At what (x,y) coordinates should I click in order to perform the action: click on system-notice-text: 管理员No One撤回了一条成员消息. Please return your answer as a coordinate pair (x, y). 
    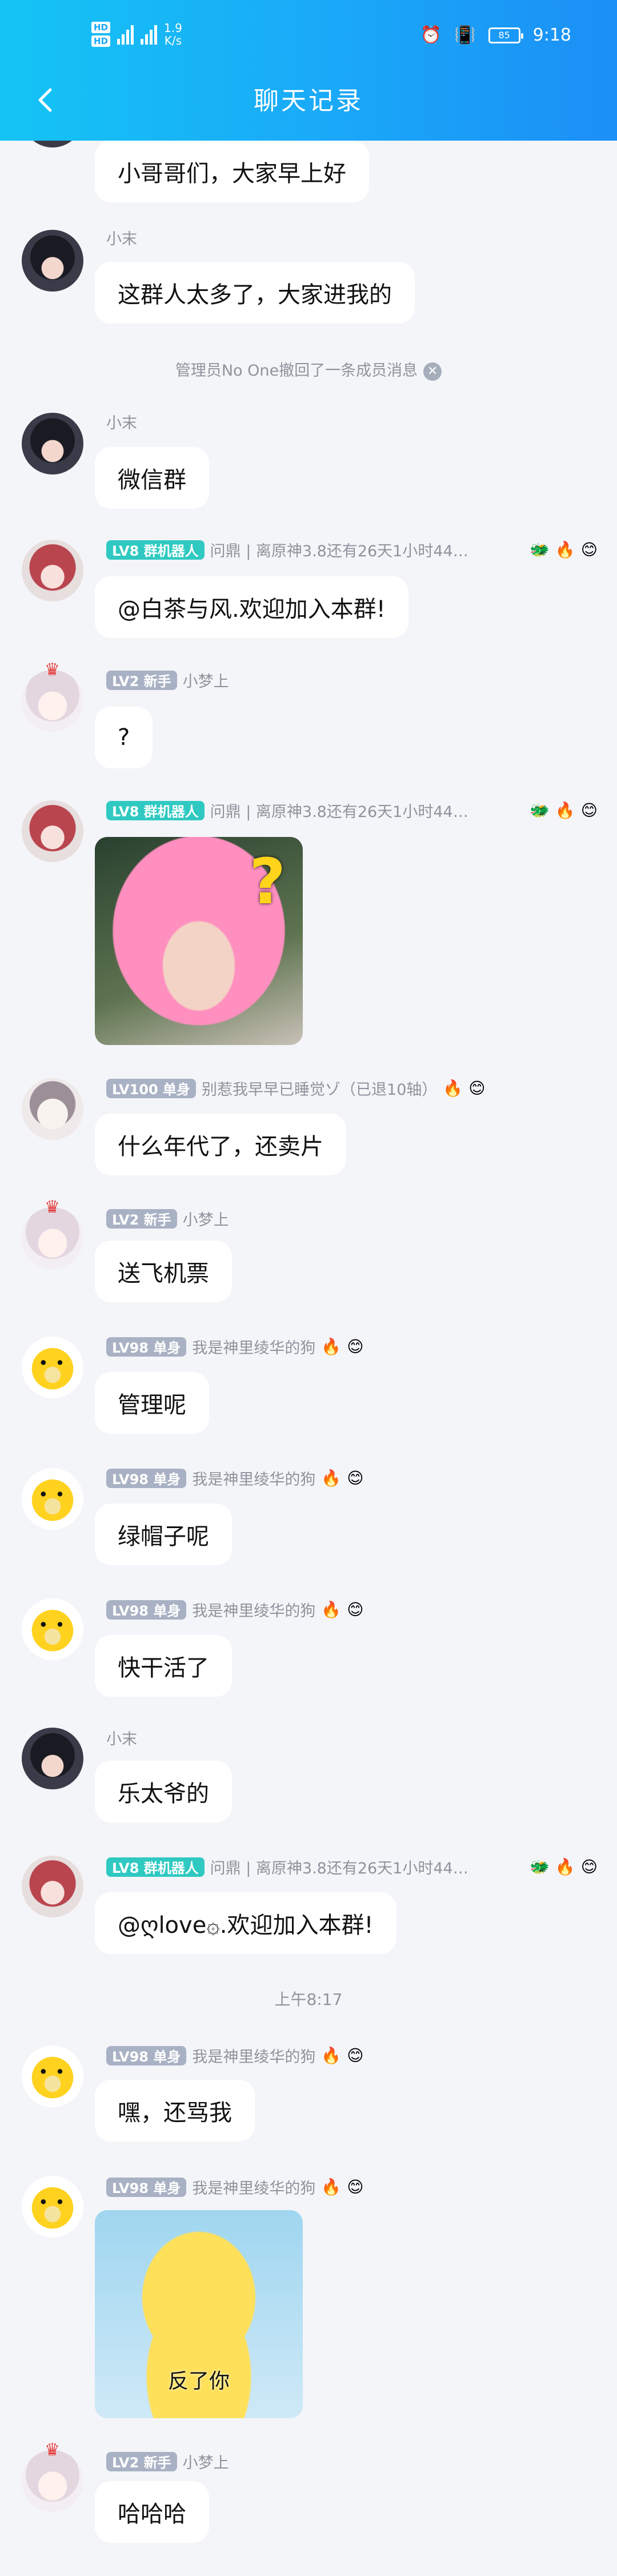
    Looking at the image, I should click on (296, 371).